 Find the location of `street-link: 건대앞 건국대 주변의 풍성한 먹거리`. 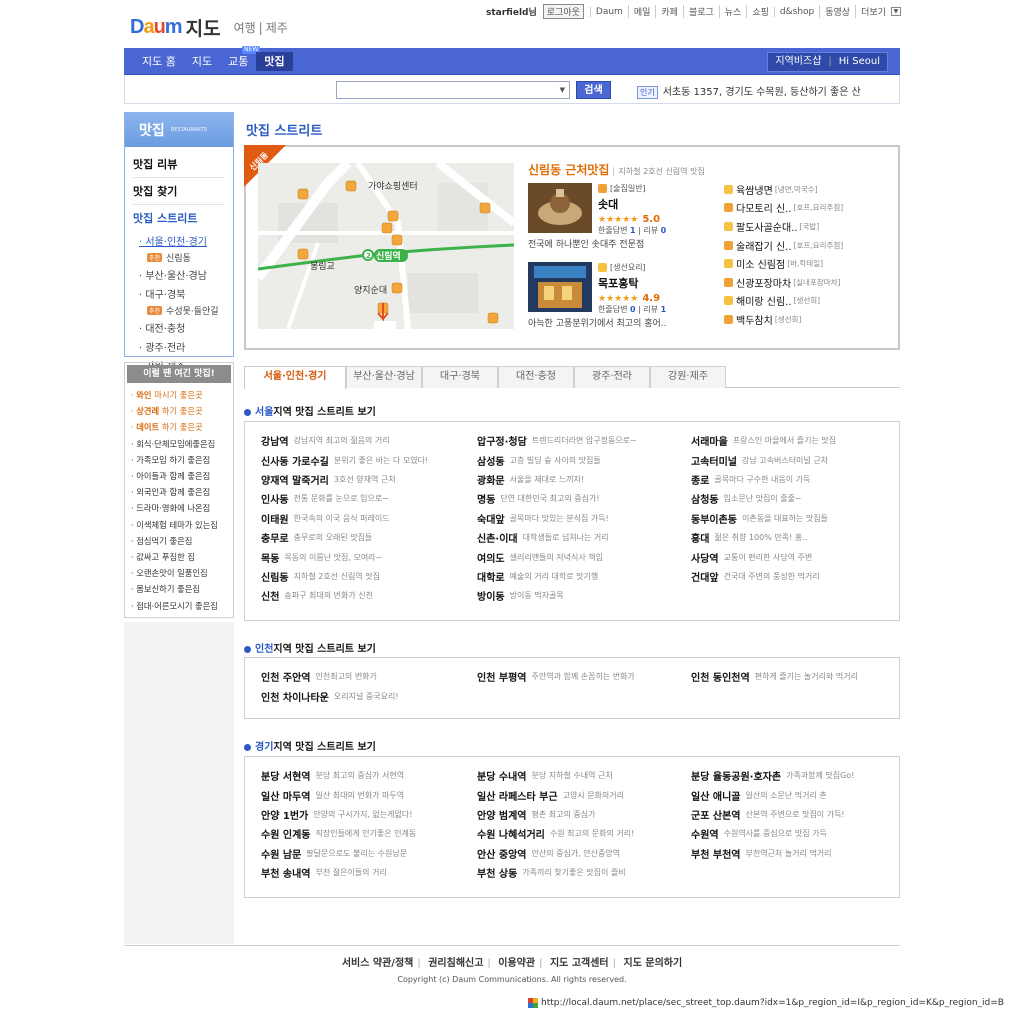

street-link: 건대앞 건국대 주변의 풍성한 먹거리 is located at coordinates (796, 576).